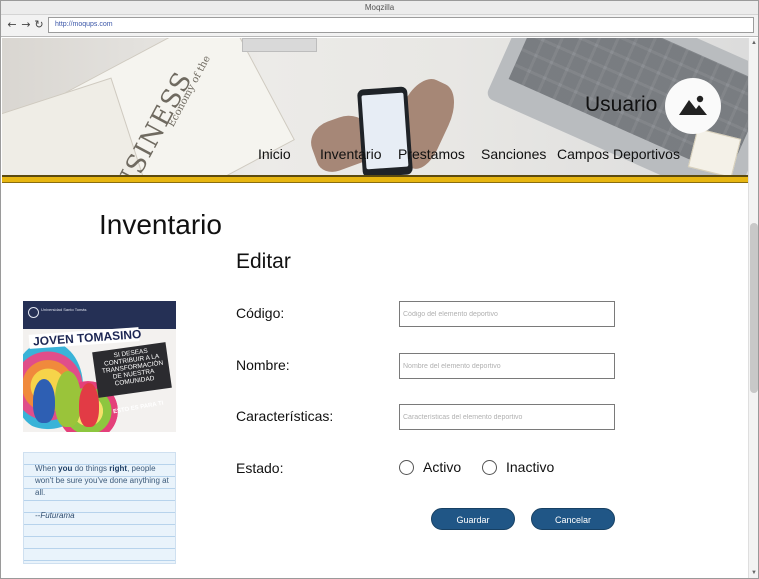 Image resolution: width=759 pixels, height=579 pixels. What do you see at coordinates (138, 408) in the screenshot?
I see `promo-tagline: ESTO ES PARA TI` at bounding box center [138, 408].